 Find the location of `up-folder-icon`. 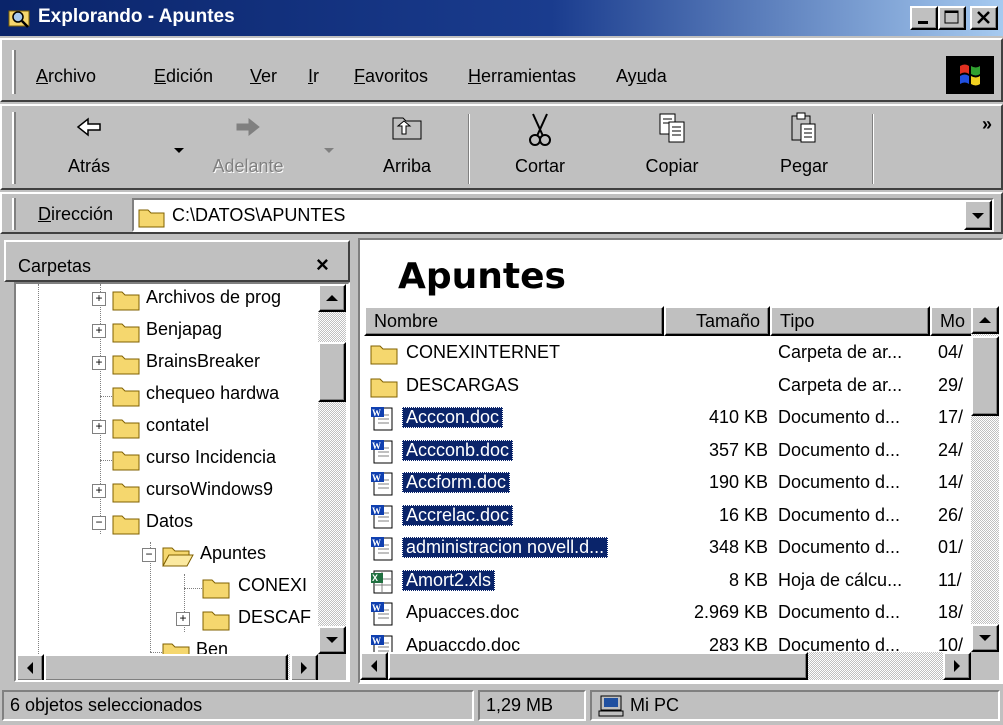

up-folder-icon is located at coordinates (407, 128).